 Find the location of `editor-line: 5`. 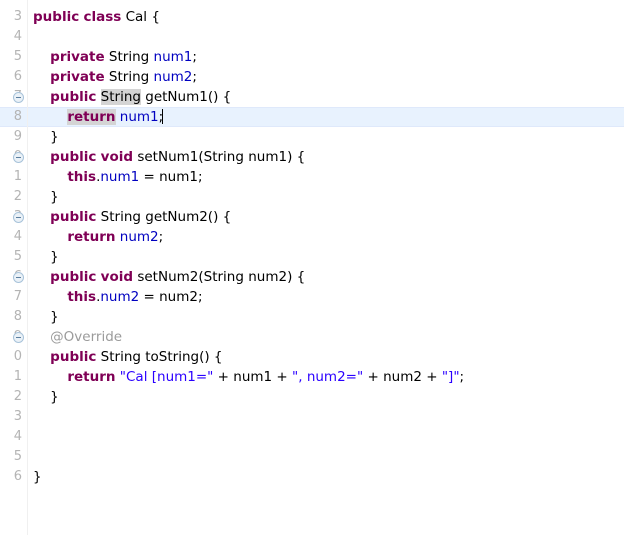

editor-line: 5 is located at coordinates (312, 457).